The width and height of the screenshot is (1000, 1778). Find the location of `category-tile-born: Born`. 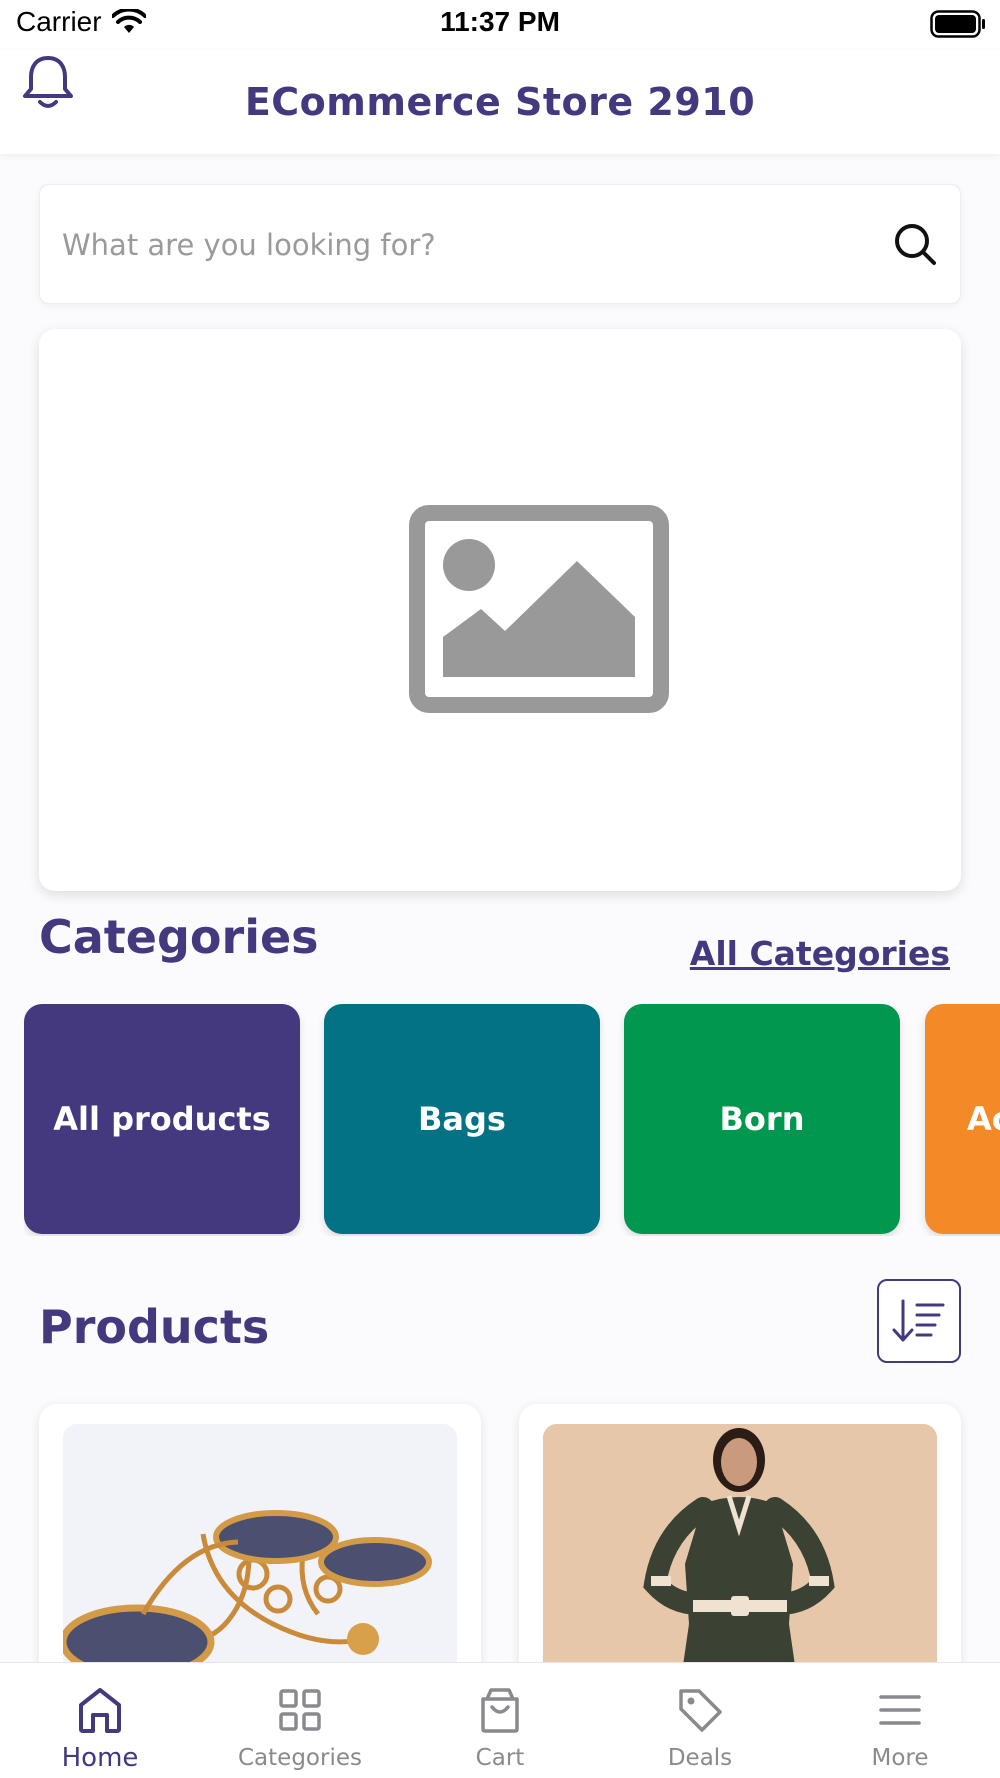

category-tile-born: Born is located at coordinates (762, 1119).